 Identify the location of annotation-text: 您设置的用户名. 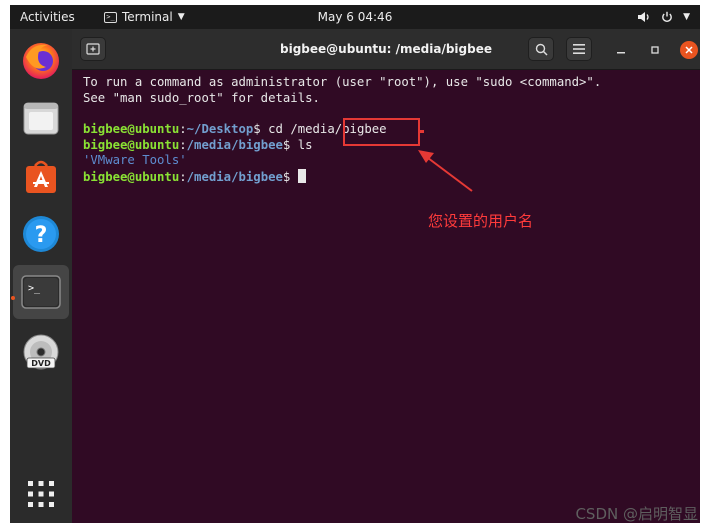
(481, 221).